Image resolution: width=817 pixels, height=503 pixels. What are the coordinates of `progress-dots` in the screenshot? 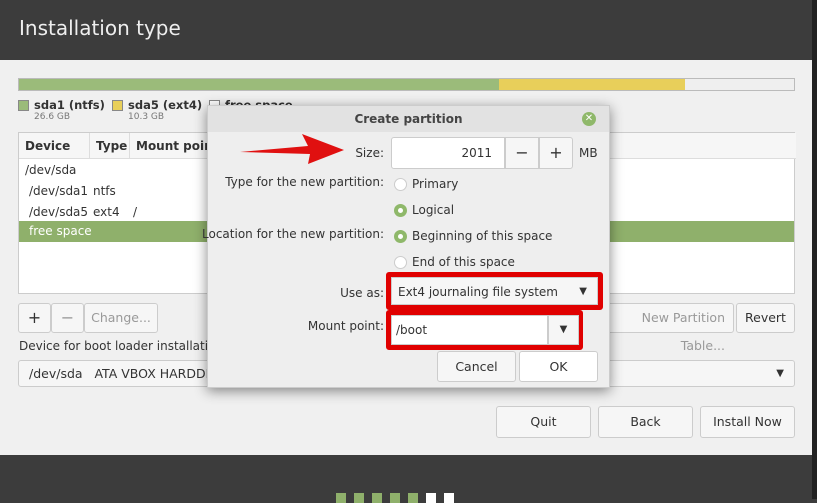 It's located at (395, 498).